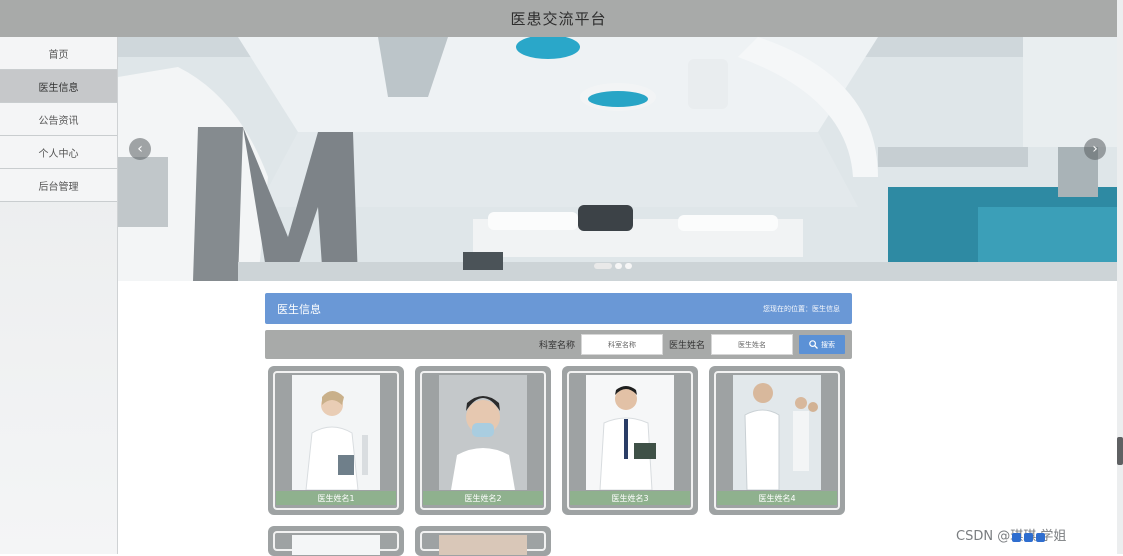 This screenshot has height=556, width=1123. Describe the element at coordinates (558, 308) in the screenshot. I see `section-header: 医生信息 您现在的位置：医生信息` at that location.